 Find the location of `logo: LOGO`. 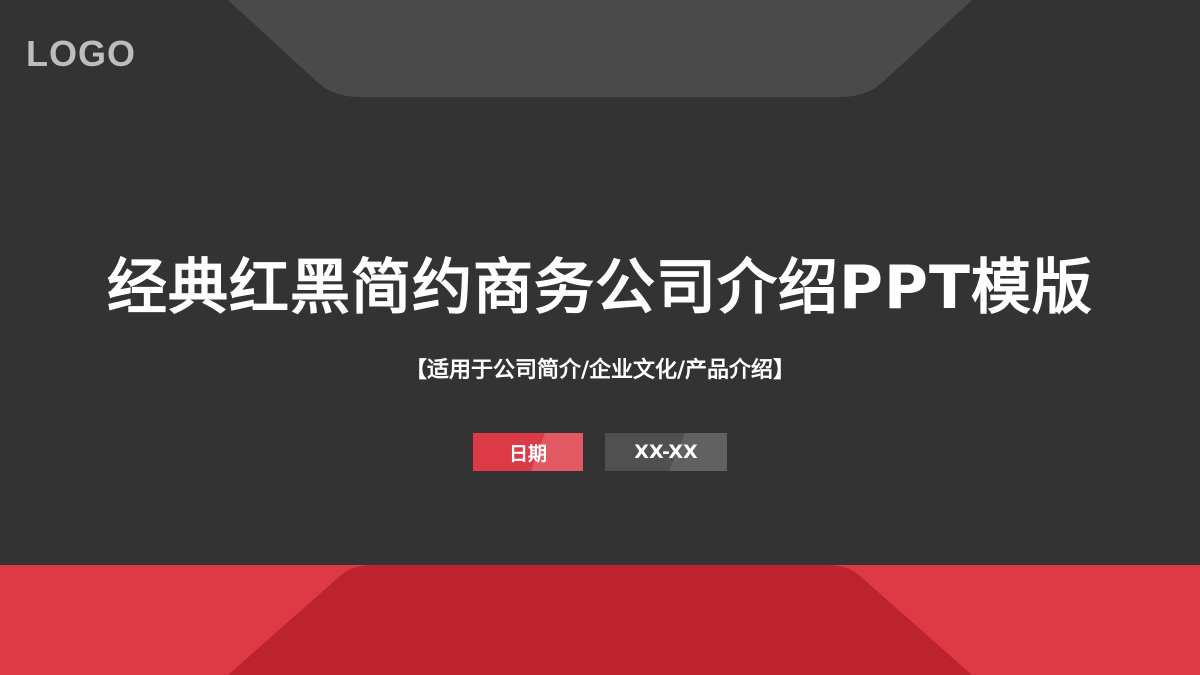

logo: LOGO is located at coordinates (81, 53).